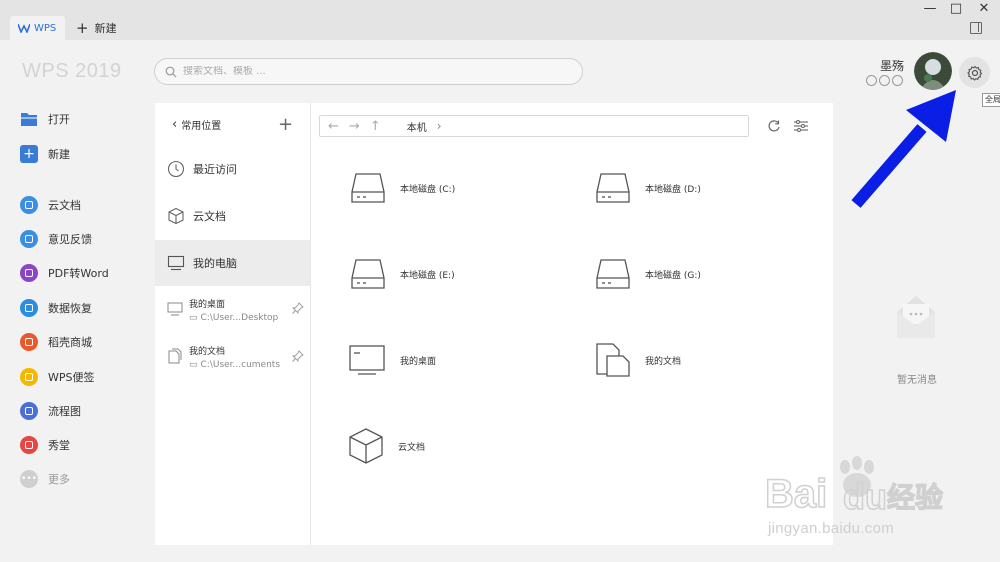 Image resolution: width=1000 pixels, height=562 pixels. Describe the element at coordinates (930, 8) in the screenshot. I see `minimize-button: —` at that location.